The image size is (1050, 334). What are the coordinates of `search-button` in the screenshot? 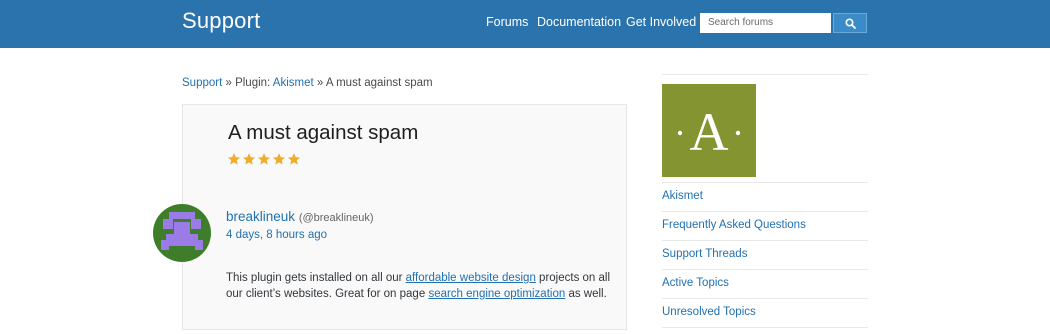 It's located at (850, 23).